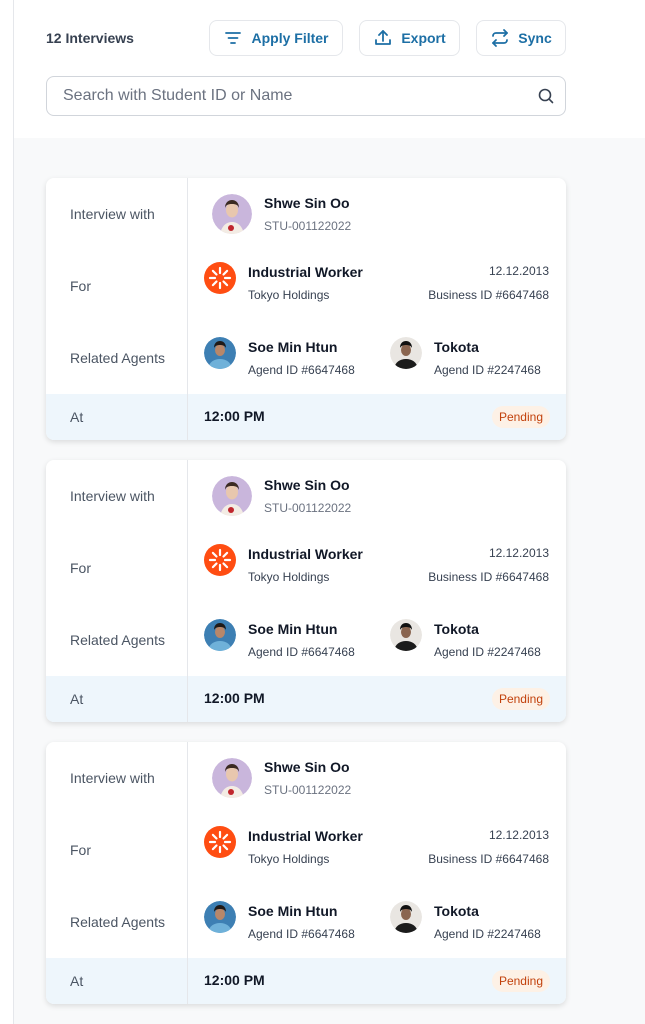 This screenshot has height=1024, width=645. What do you see at coordinates (535, 38) in the screenshot?
I see `sync-label: Sync` at bounding box center [535, 38].